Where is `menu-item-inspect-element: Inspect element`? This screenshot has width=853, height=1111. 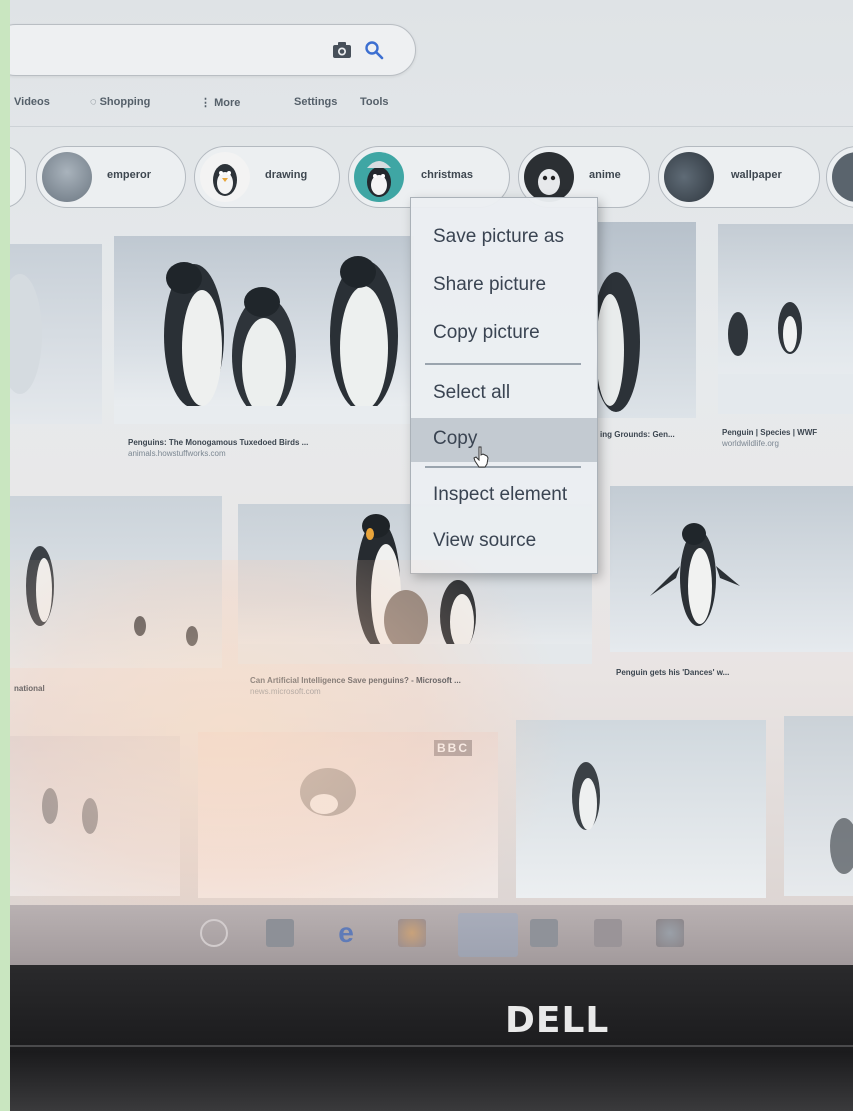
menu-item-inspect-element: Inspect element is located at coordinates (504, 496).